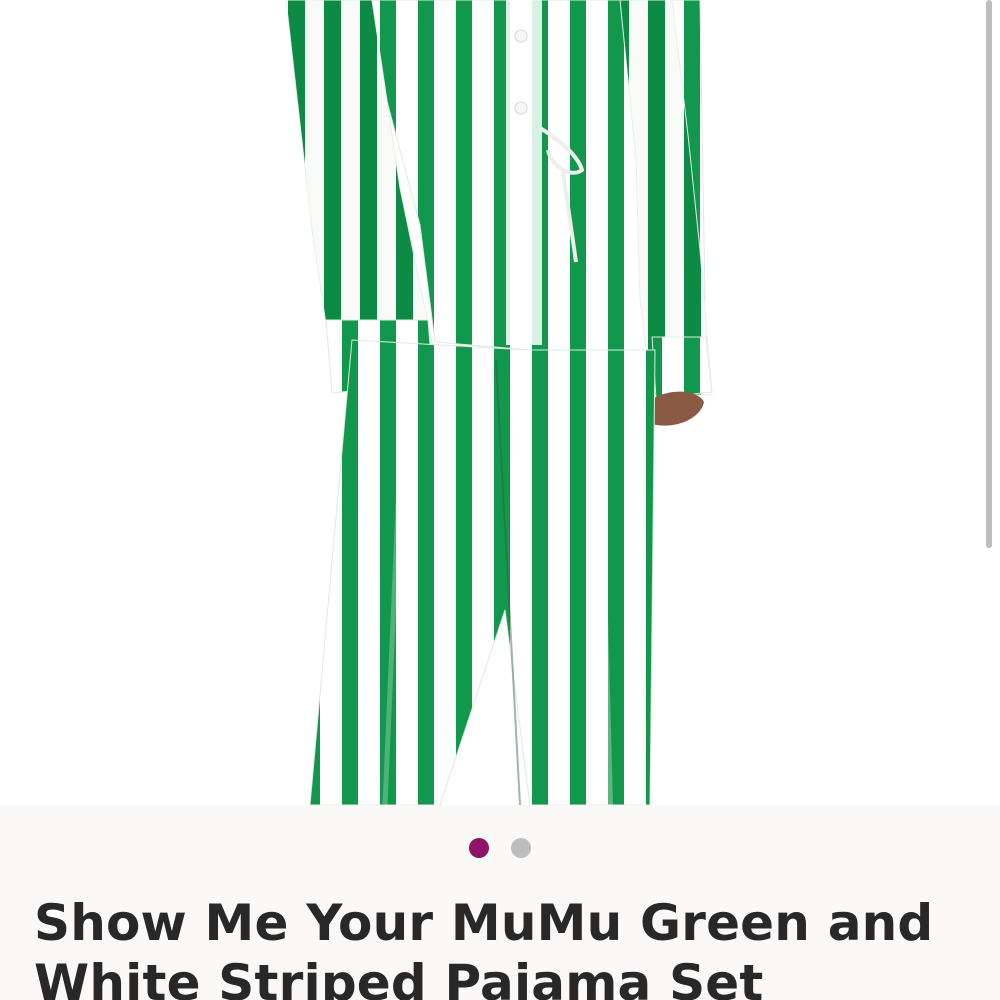  I want to click on carousel-dot-active, so click(479, 848).